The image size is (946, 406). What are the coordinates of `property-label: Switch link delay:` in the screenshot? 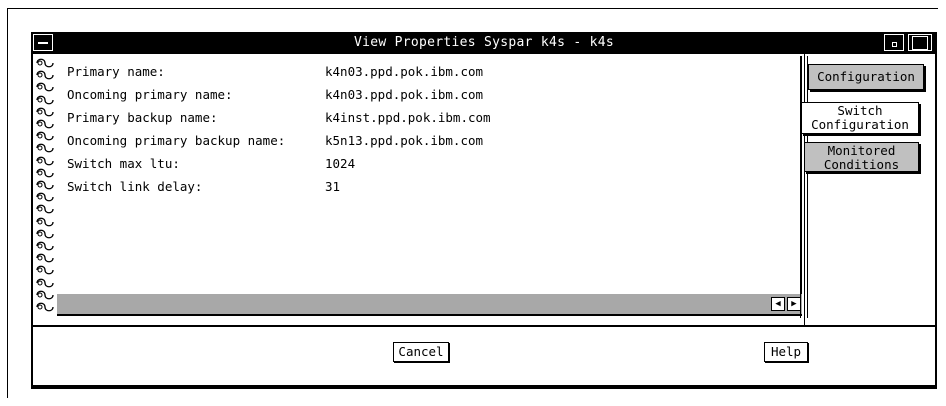 It's located at (135, 186).